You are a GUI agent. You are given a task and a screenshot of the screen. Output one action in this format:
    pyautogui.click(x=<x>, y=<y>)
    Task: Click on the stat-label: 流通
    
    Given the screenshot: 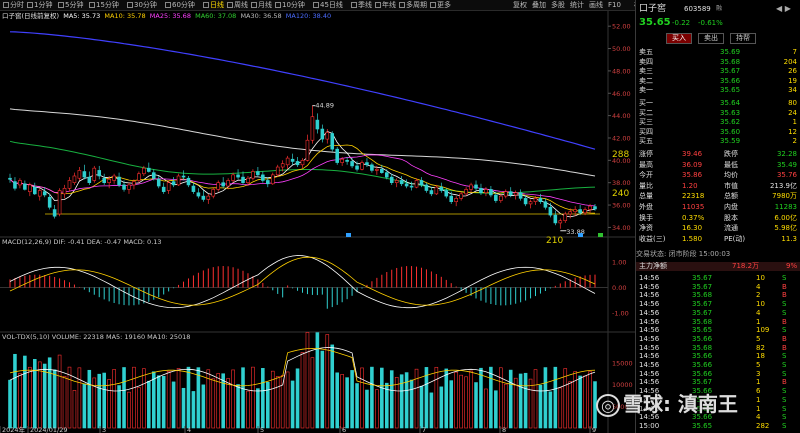 What is the action you would take?
    pyautogui.click(x=731, y=228)
    